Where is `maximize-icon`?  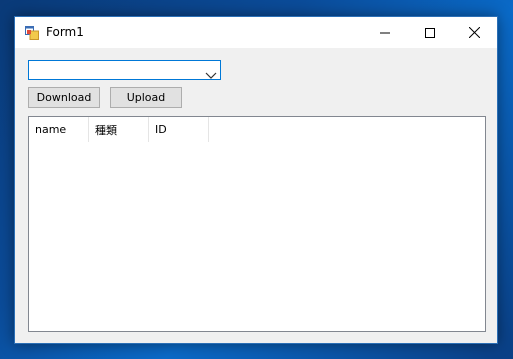
maximize-icon is located at coordinates (429, 32).